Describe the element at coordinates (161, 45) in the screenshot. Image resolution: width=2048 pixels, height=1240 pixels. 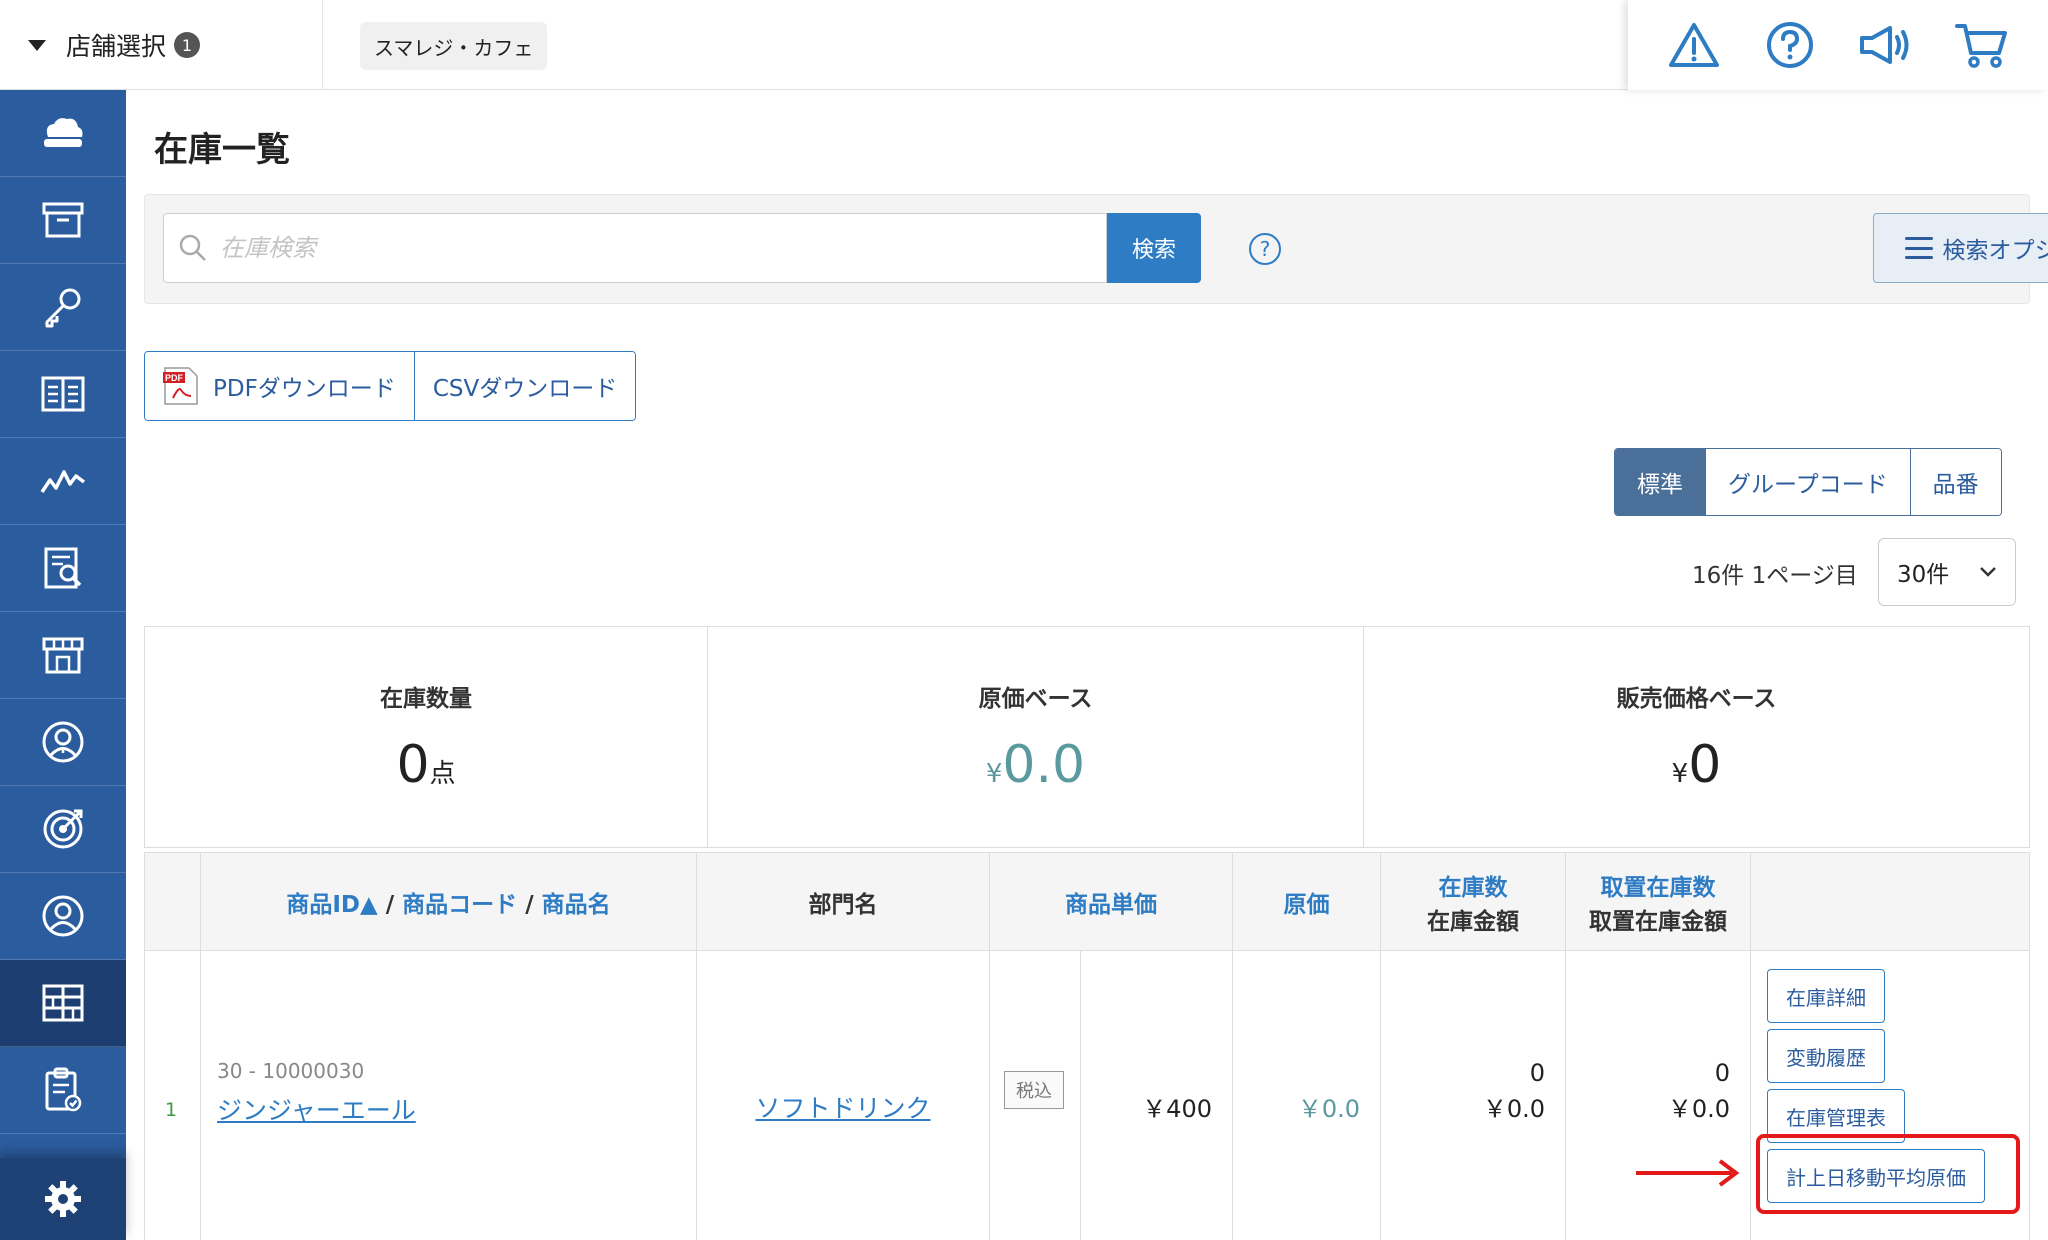
I see `store-select-dropdown: 店舗選択 1` at that location.